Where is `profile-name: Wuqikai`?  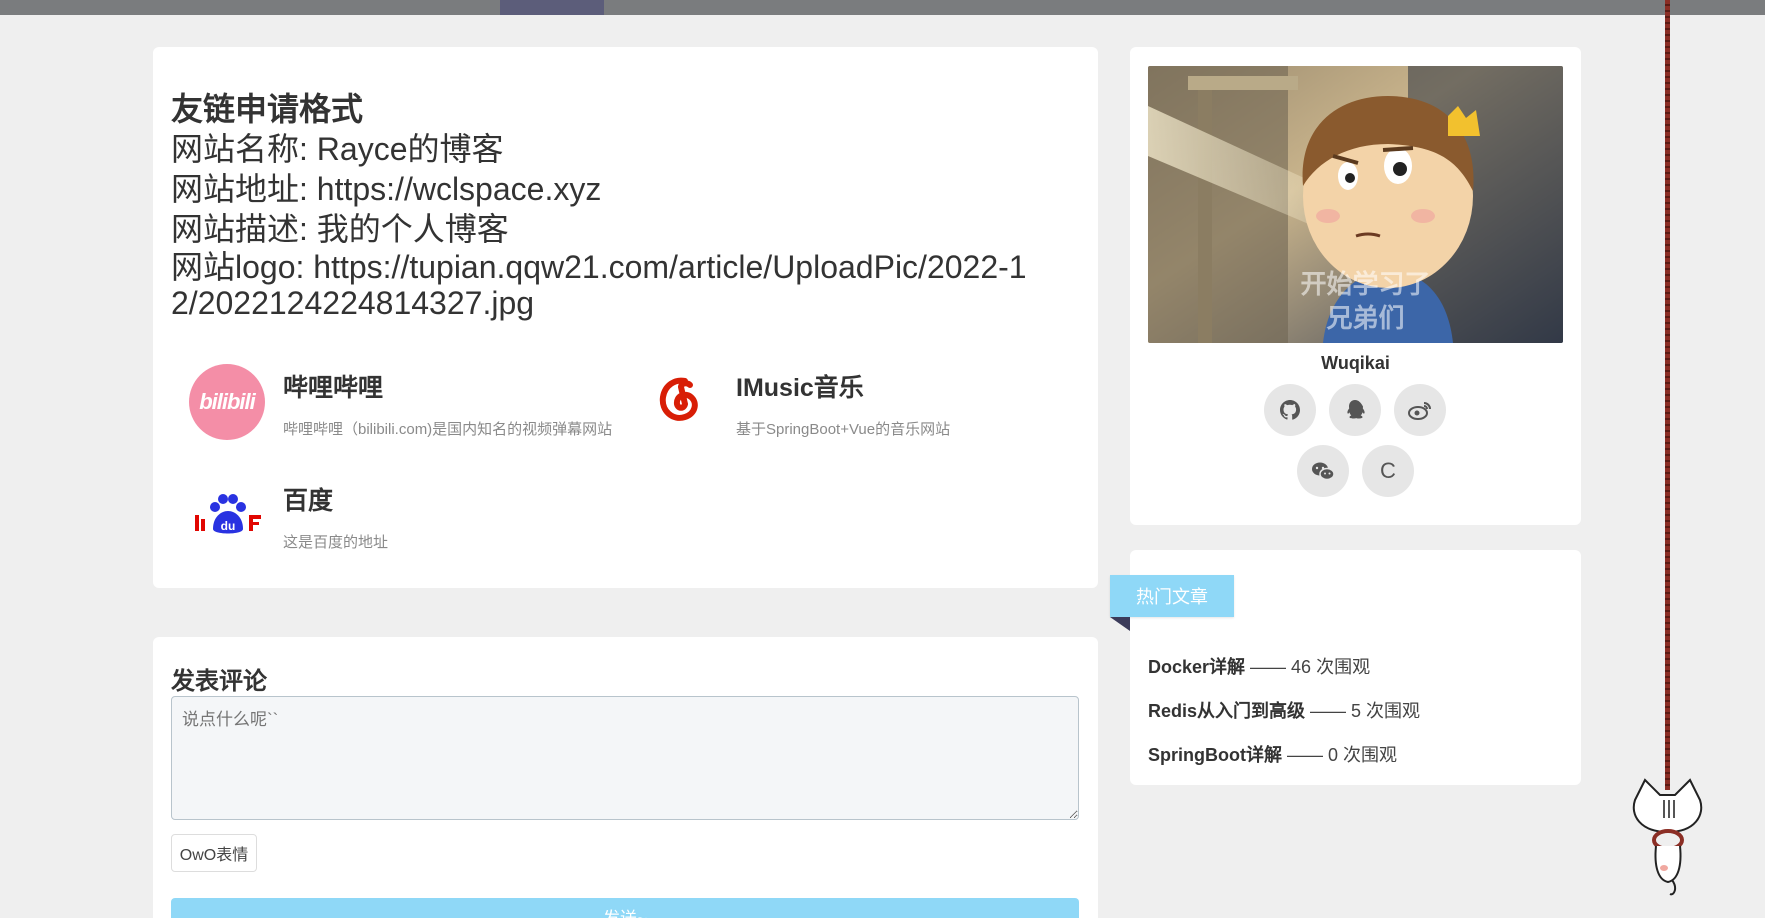
profile-name: Wuqikai is located at coordinates (1355, 363).